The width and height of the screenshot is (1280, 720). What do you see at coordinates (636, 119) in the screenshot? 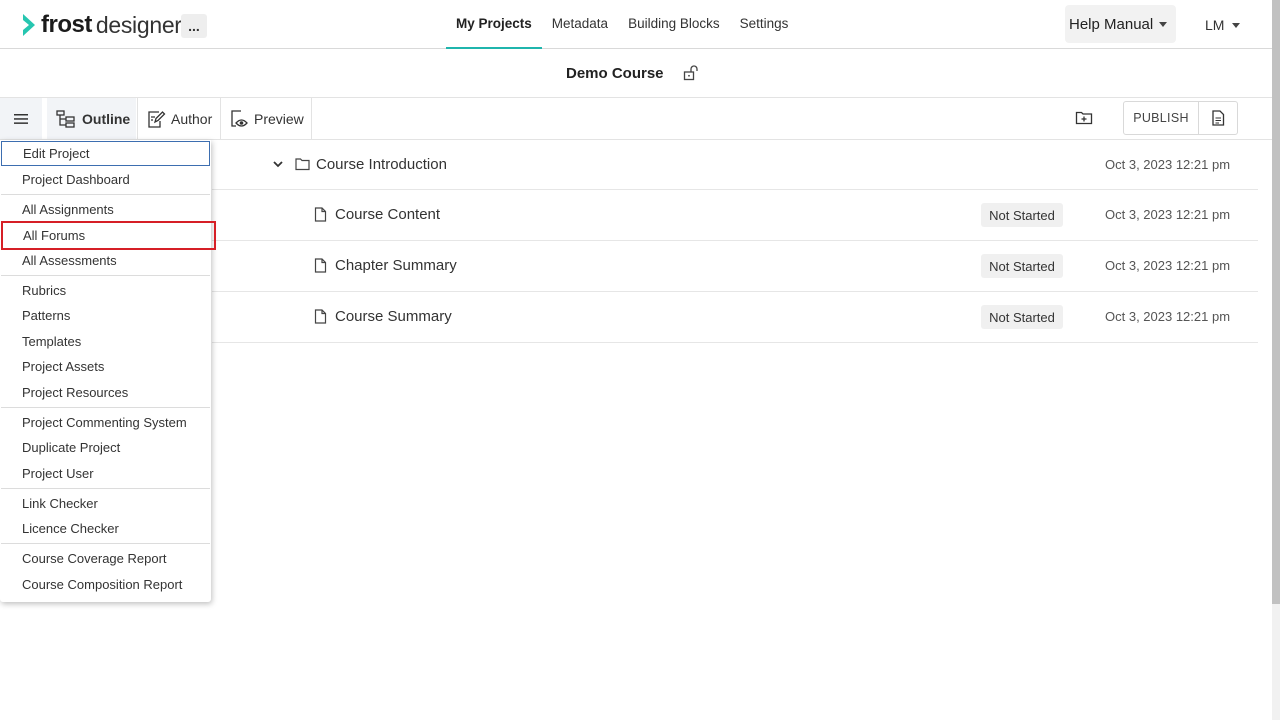
I see `editor-toolbar: Outline Author Preview PUBLISH` at bounding box center [636, 119].